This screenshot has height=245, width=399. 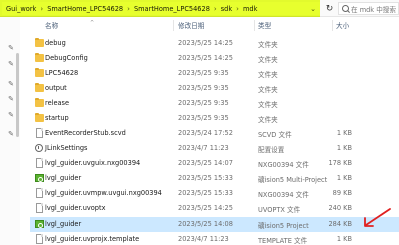 I want to click on search-input: 在 mdk 中搜索, so click(x=368, y=8).